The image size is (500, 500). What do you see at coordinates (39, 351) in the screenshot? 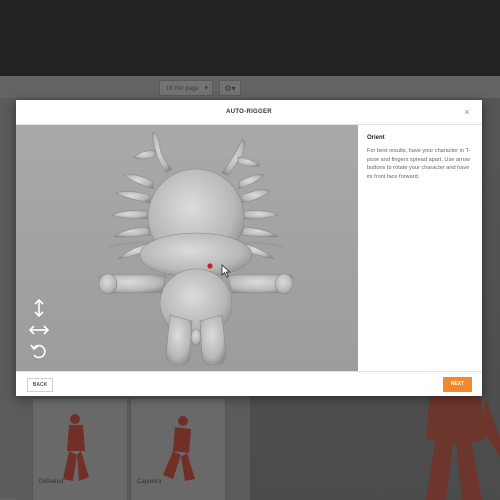
I see `rotate-icon` at bounding box center [39, 351].